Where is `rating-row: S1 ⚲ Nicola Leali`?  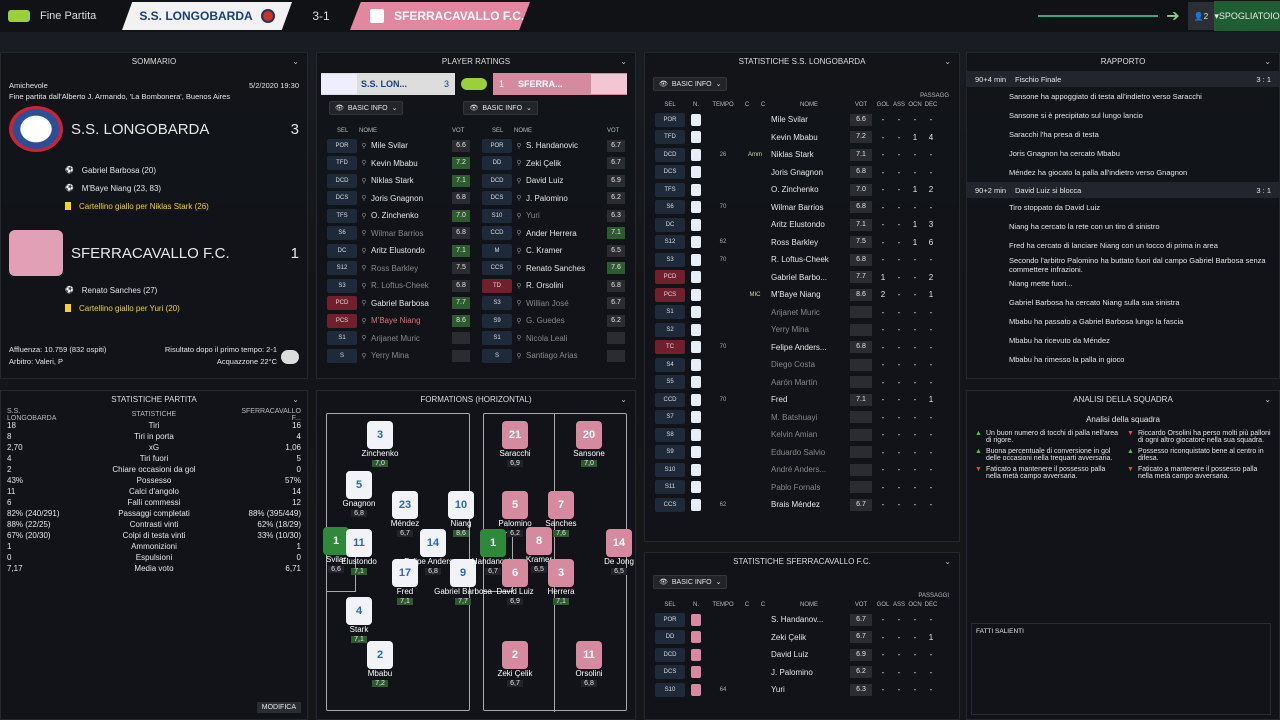
rating-row: S1 ⚲ Nicola Leali is located at coordinates (553, 339).